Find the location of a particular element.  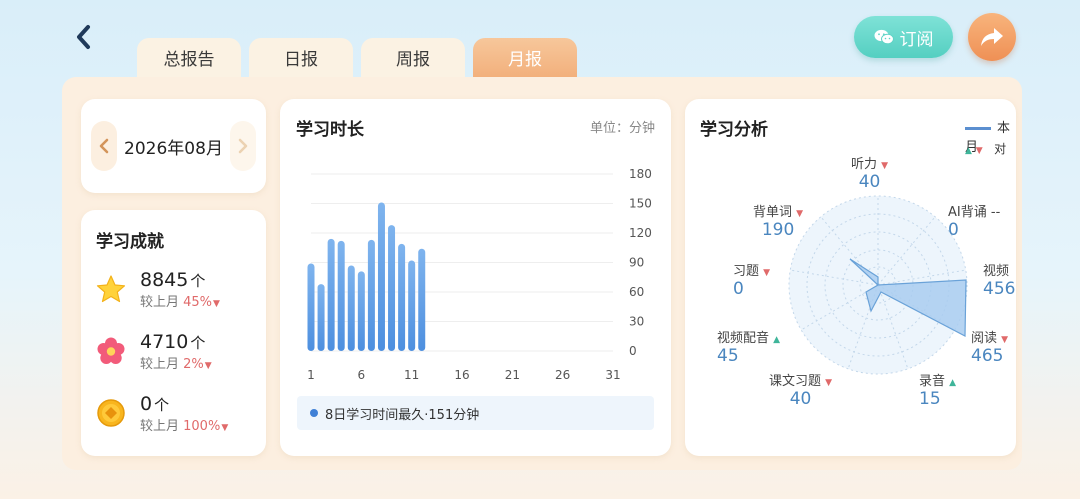

study-time-summary-text: 8日学习时间最久·151分钟 is located at coordinates (402, 415).